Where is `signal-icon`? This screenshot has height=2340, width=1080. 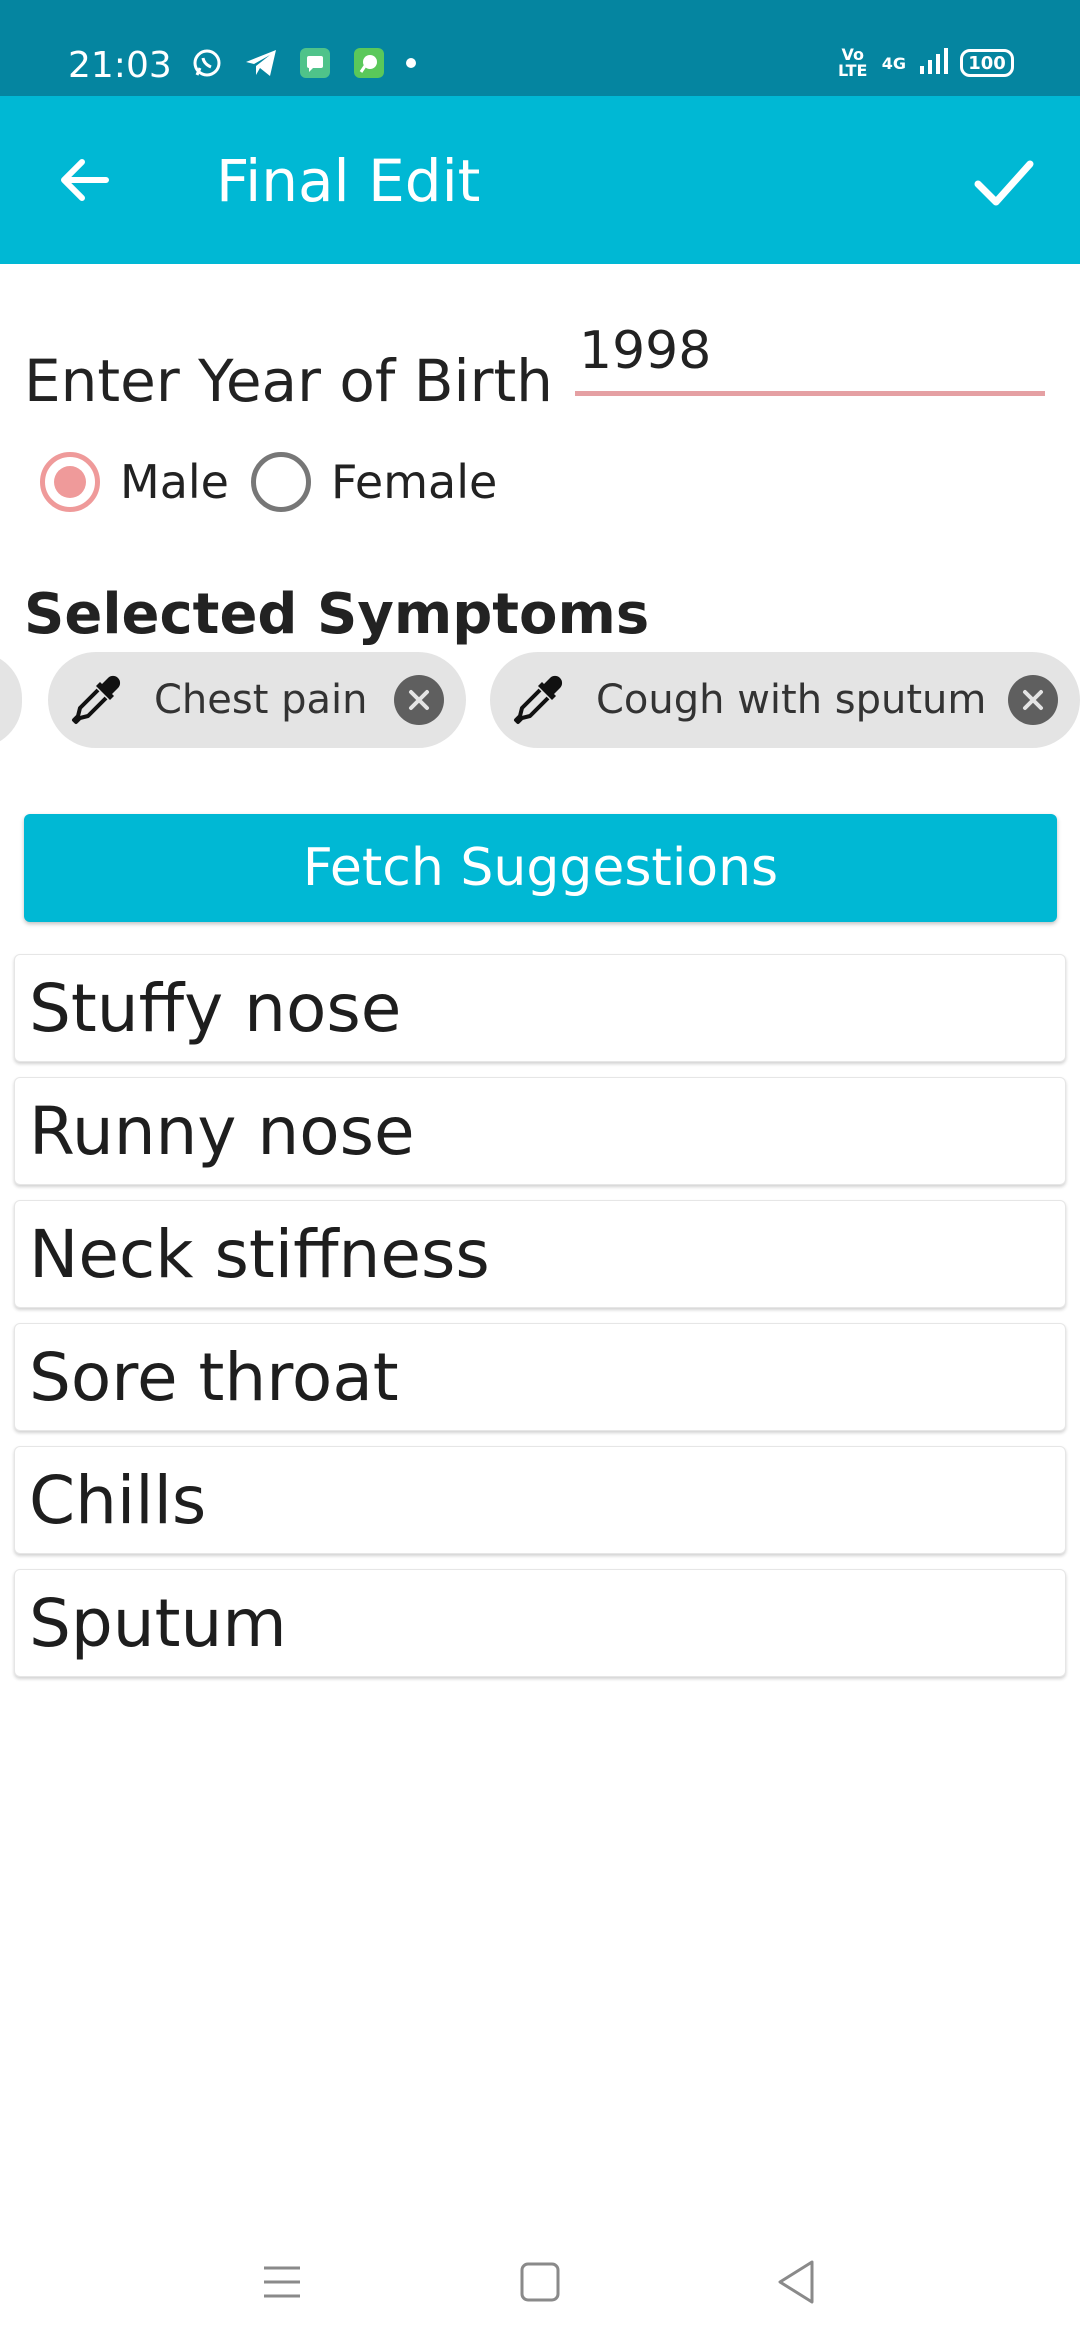 signal-icon is located at coordinates (933, 63).